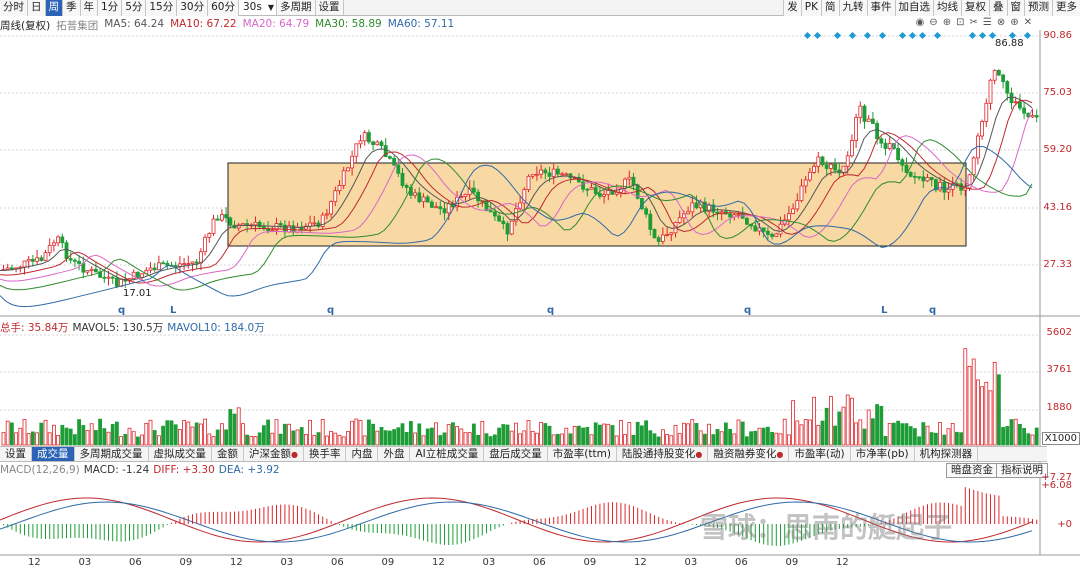 The width and height of the screenshot is (1080, 571). I want to click on mavol10-value: MAVOL10: 184.0万, so click(216, 328).